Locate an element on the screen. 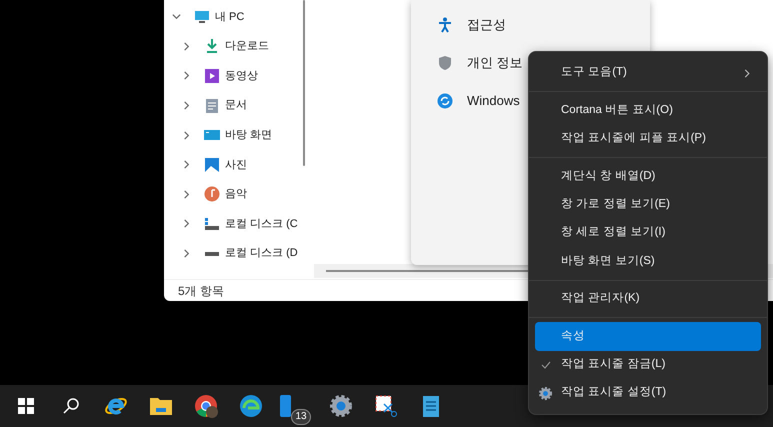 The height and width of the screenshot is (427, 773). notification-badge: 13 is located at coordinates (301, 417).